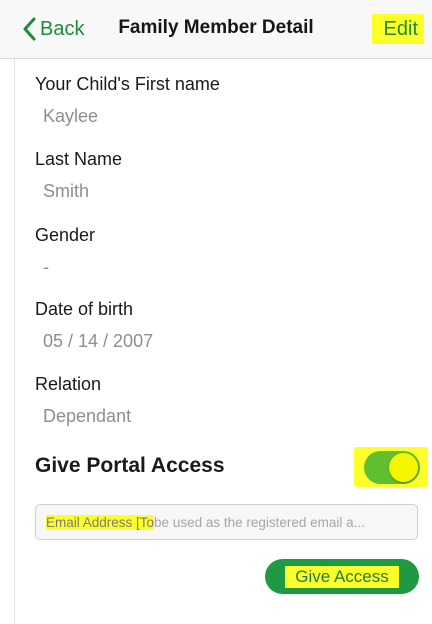 The height and width of the screenshot is (624, 432). Describe the element at coordinates (127, 84) in the screenshot. I see `first-name-label: Your Child's First name` at that location.